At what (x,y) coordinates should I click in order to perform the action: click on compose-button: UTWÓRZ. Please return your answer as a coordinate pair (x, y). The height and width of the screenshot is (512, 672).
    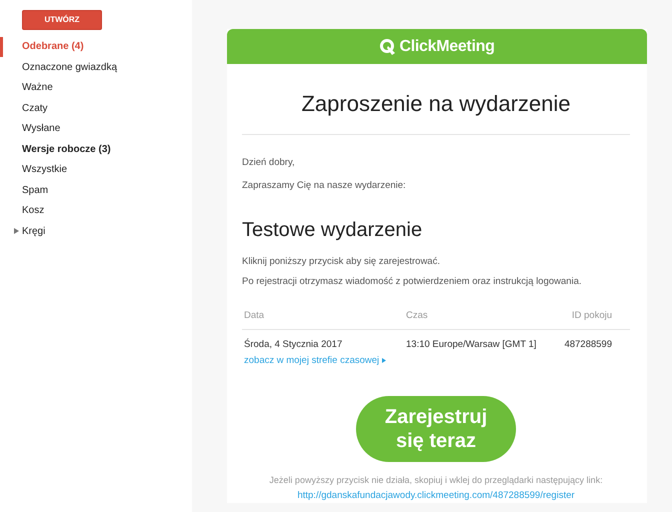
    Looking at the image, I should click on (62, 20).